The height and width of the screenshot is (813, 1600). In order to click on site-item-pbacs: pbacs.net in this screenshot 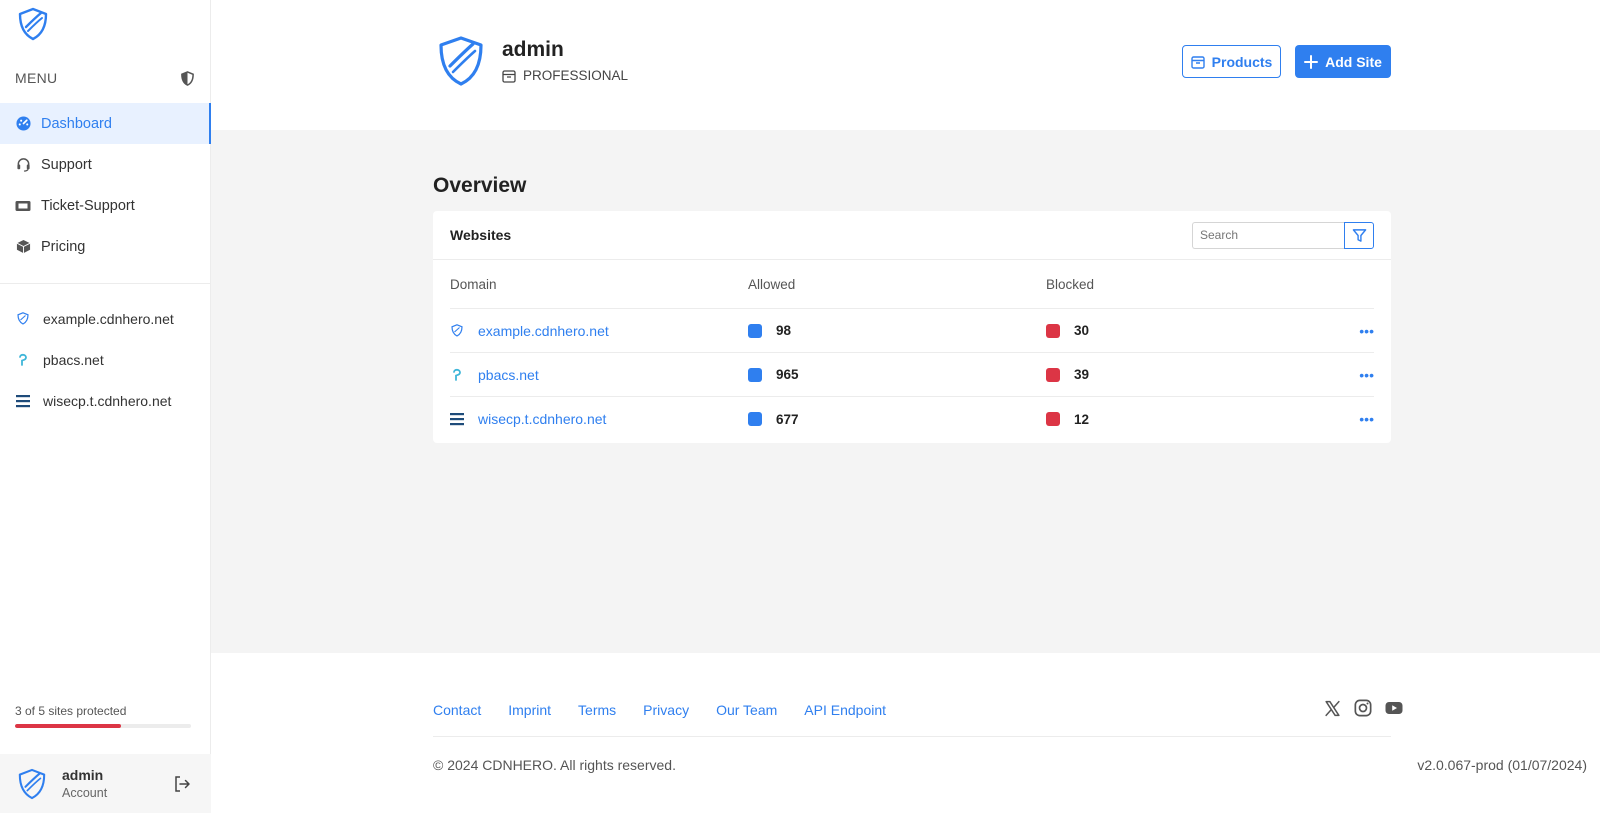, I will do `click(105, 359)`.